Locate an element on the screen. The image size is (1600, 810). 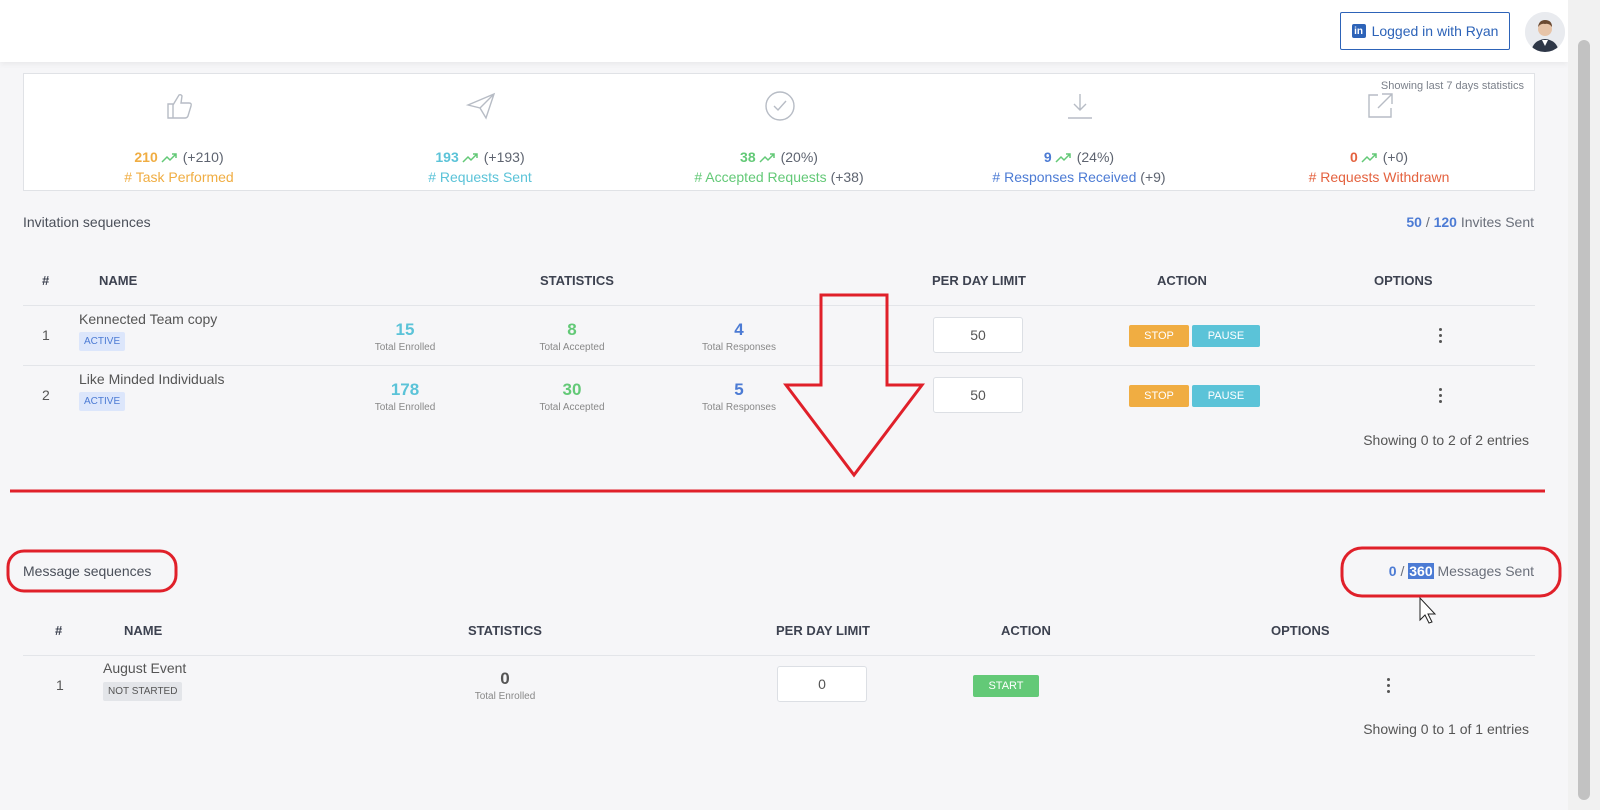
stat-label: # Requests Withdrawn is located at coordinates (1379, 177).